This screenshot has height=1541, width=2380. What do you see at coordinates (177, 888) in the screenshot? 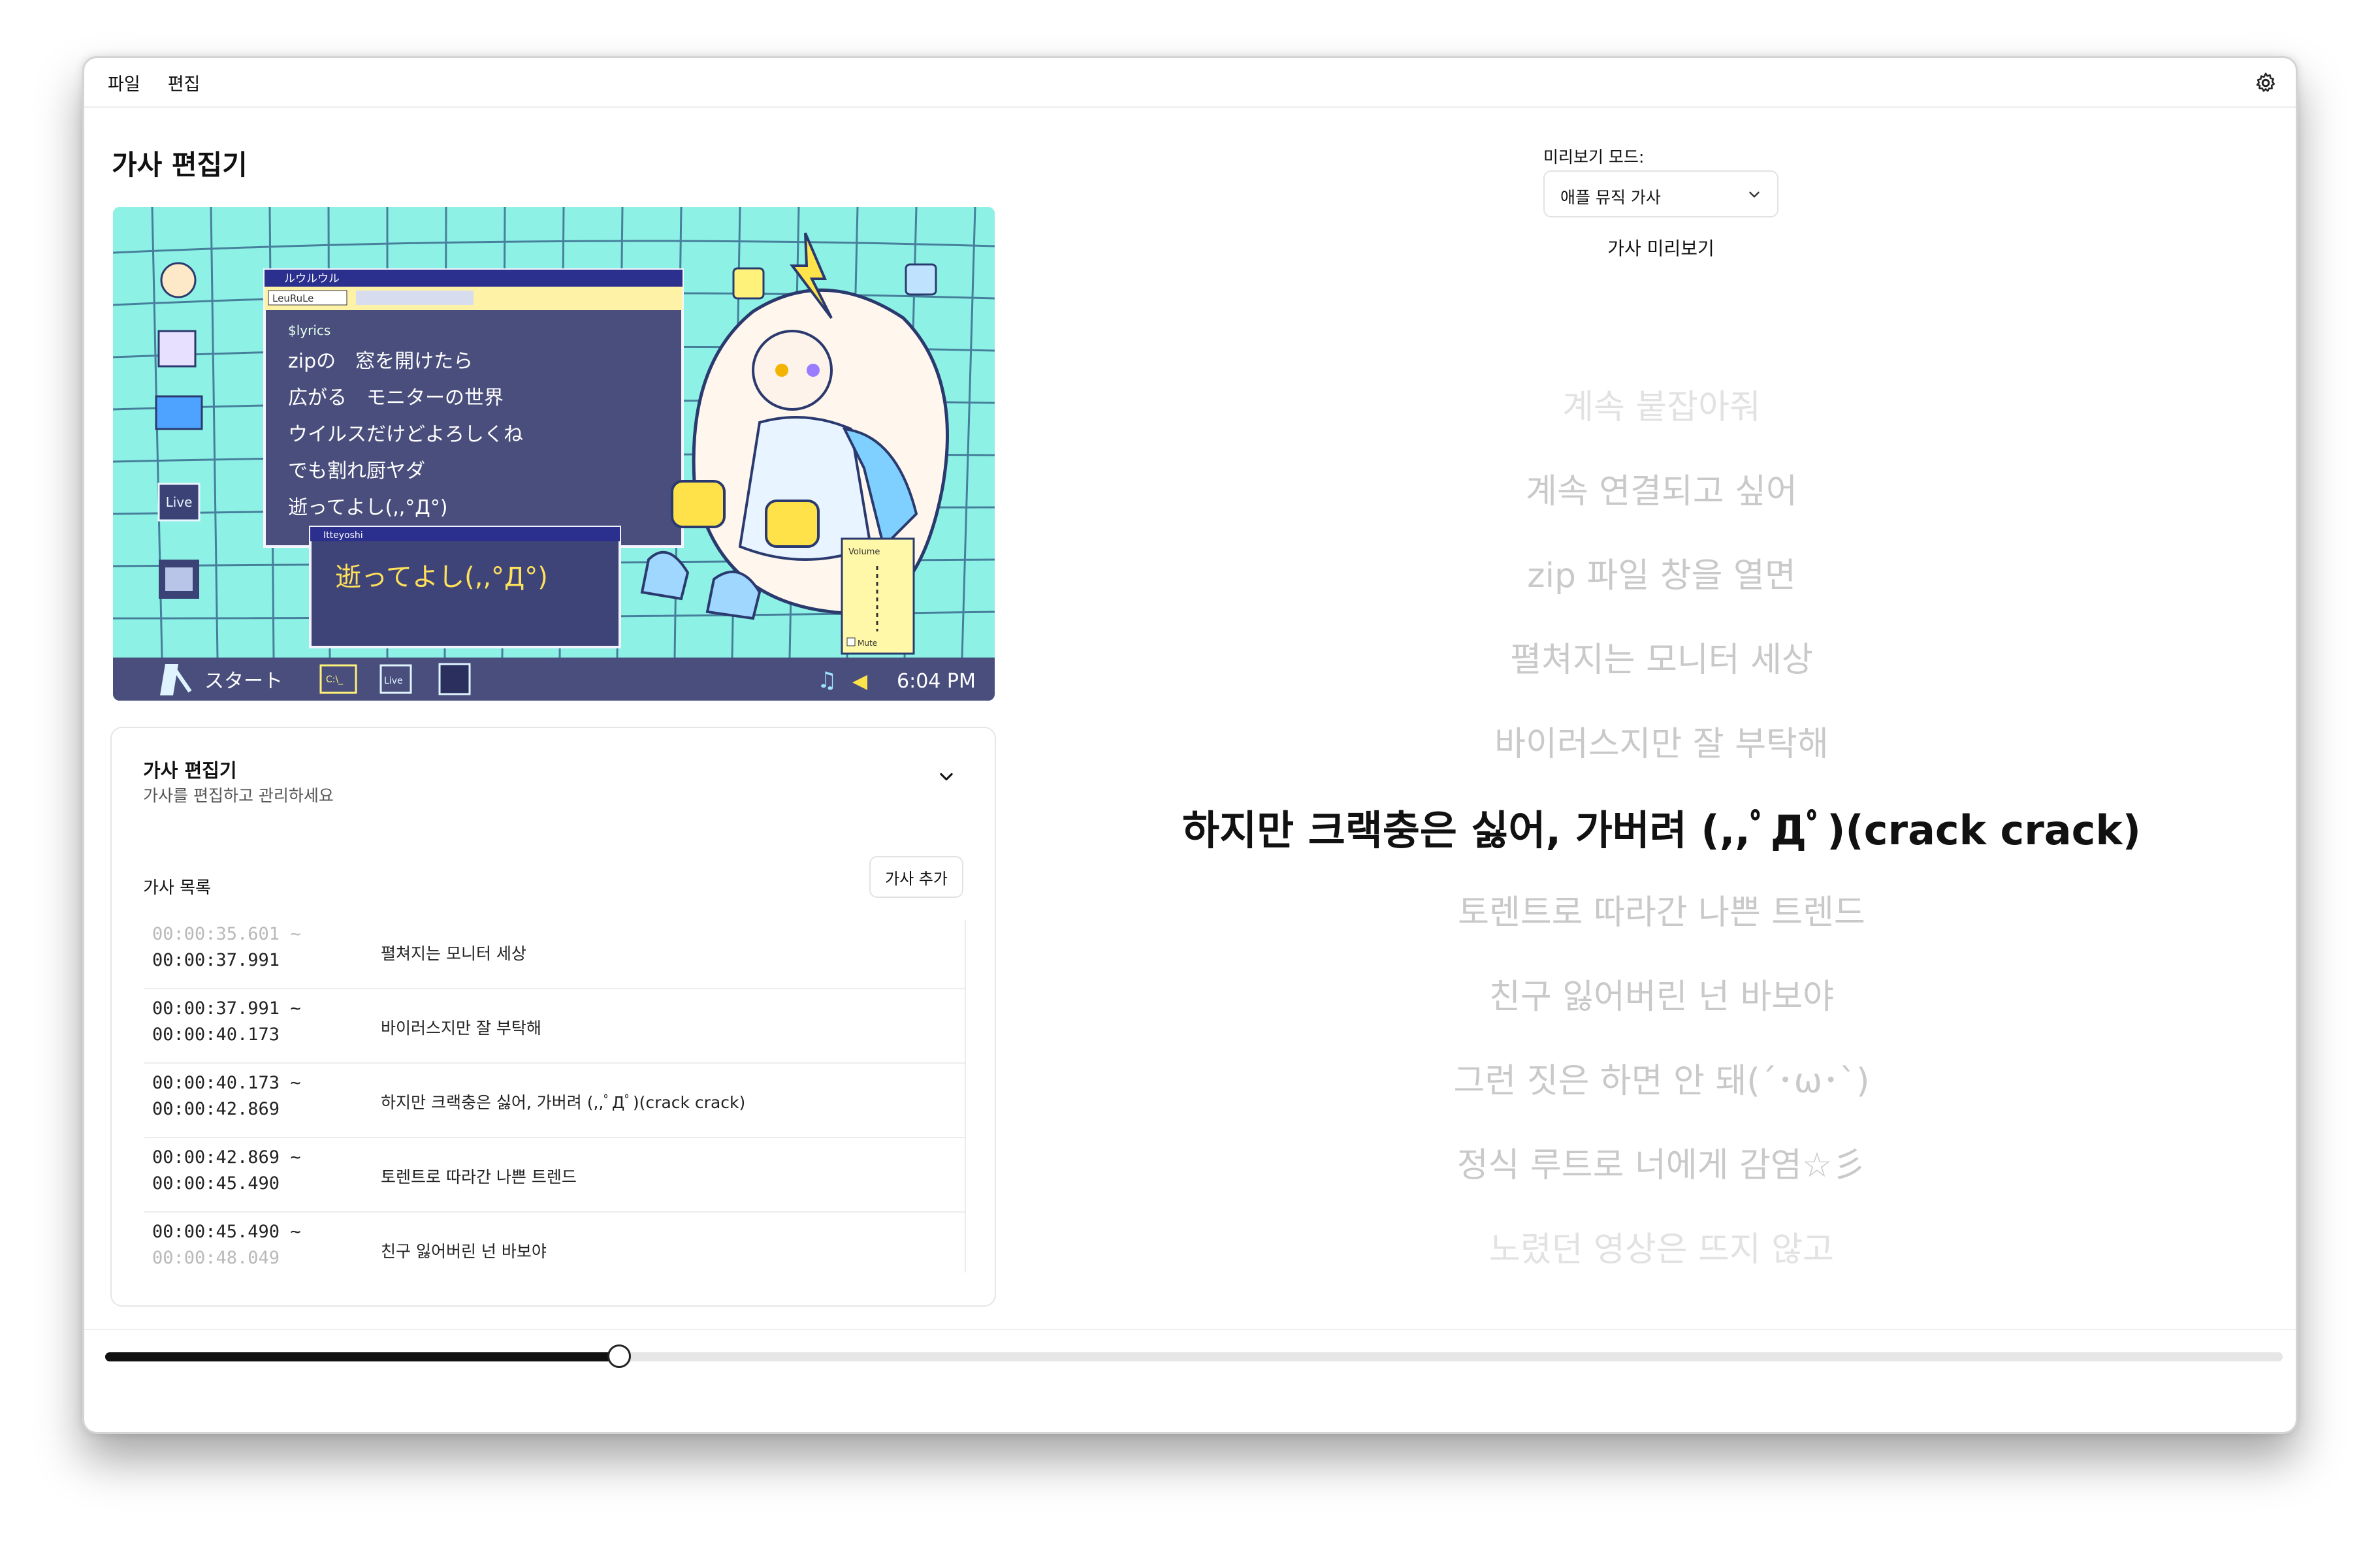
I see `lyrics-list-title: 가사 목록` at bounding box center [177, 888].